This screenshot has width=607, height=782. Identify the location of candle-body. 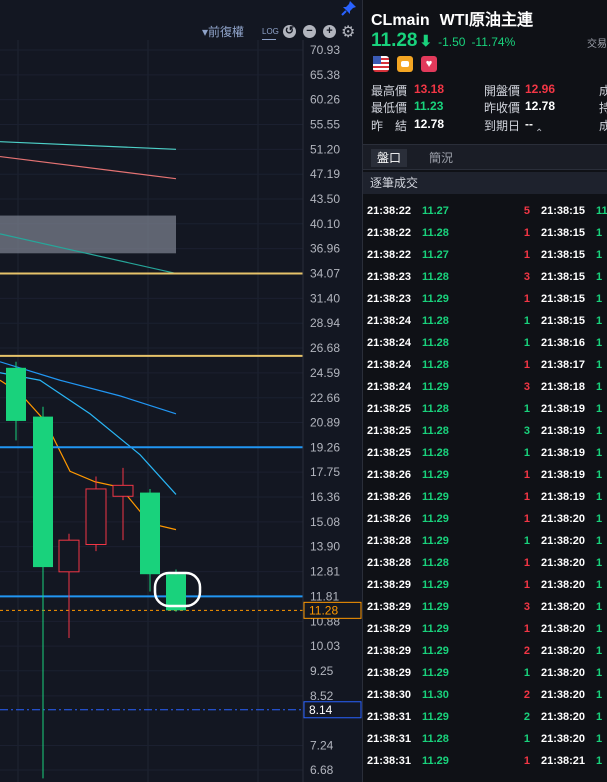
(123, 490).